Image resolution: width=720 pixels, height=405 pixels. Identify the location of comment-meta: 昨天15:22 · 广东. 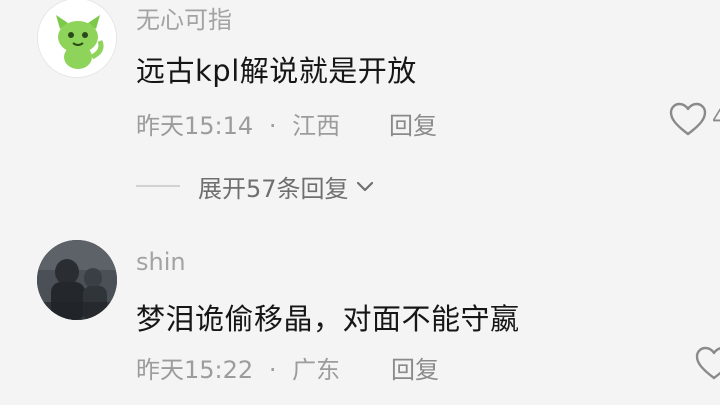
(238, 367).